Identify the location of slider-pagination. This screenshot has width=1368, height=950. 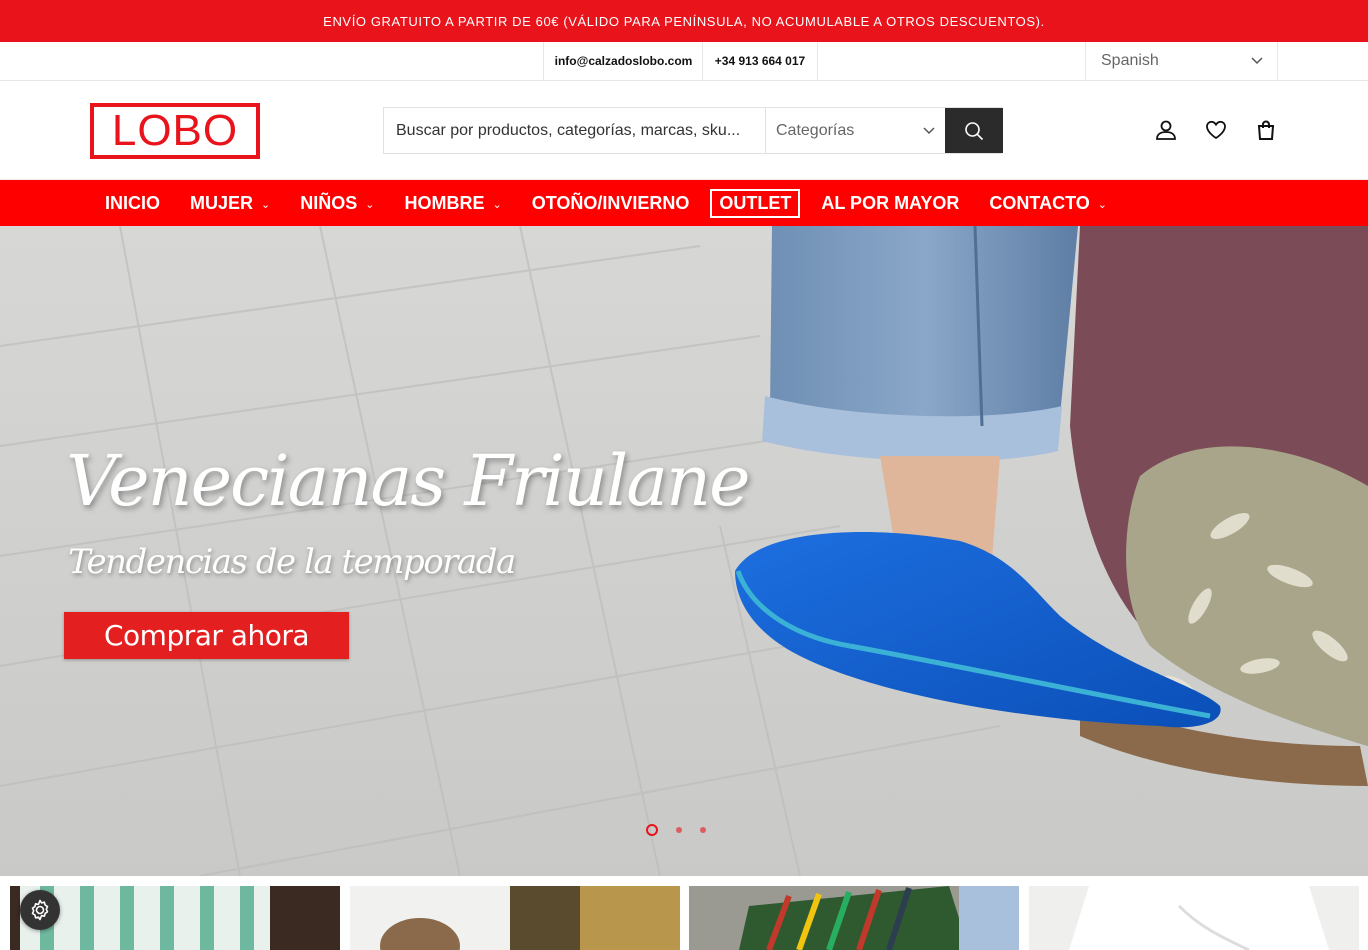
(676, 830).